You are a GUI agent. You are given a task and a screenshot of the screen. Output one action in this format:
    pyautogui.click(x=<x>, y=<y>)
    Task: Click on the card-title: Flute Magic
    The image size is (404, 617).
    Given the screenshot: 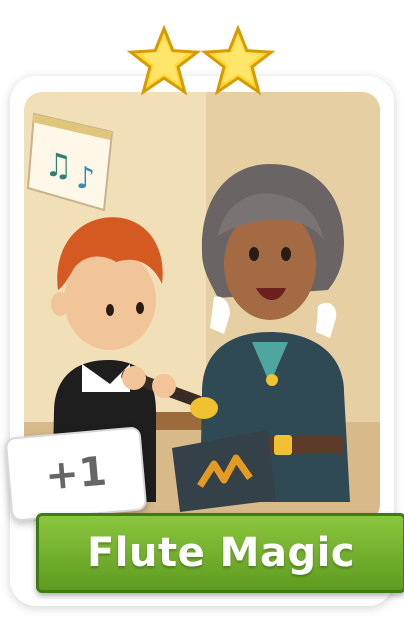 What is the action you would take?
    pyautogui.click(x=221, y=553)
    